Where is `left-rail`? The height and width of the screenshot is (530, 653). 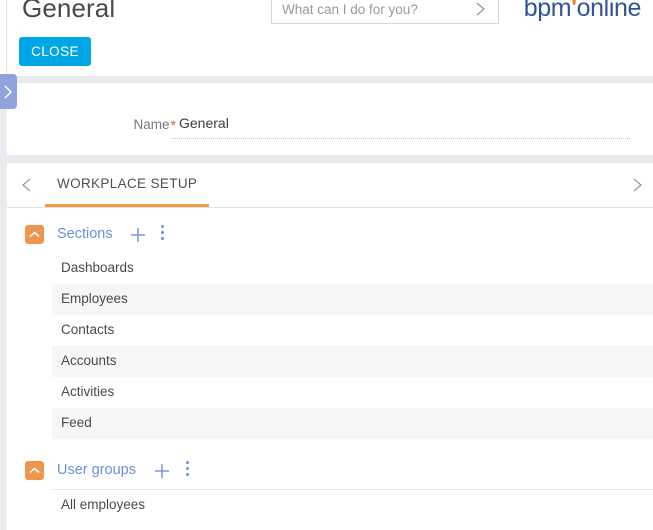
left-rail is located at coordinates (3, 38).